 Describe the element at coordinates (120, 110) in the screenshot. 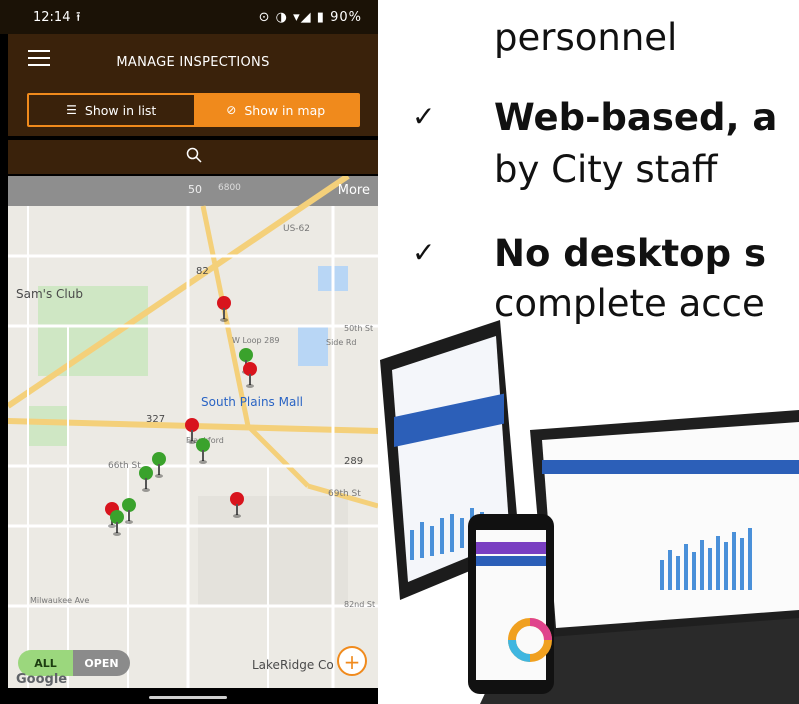

I see `show-in-list-label: Show in list` at that location.